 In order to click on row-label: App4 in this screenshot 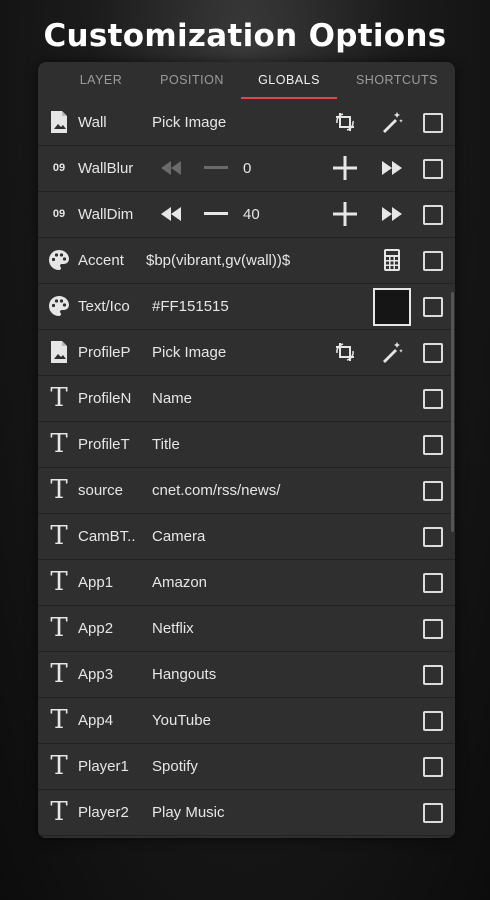, I will do `click(96, 720)`.